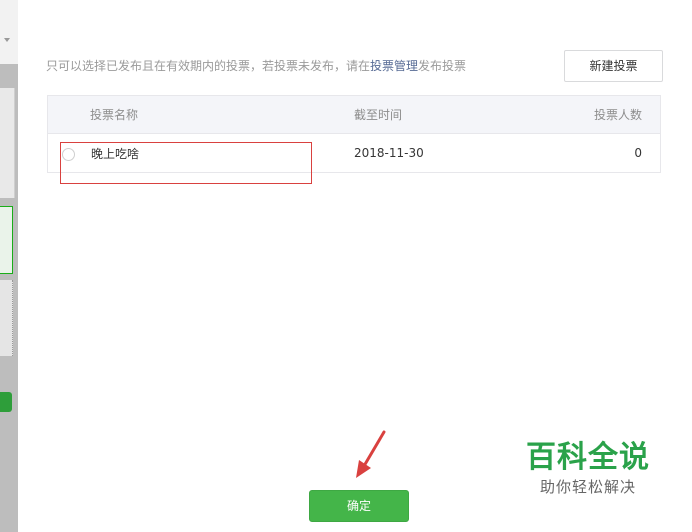 The height and width of the screenshot is (532, 692). What do you see at coordinates (389, 153) in the screenshot?
I see `vote-deadline: 2018-11-30` at bounding box center [389, 153].